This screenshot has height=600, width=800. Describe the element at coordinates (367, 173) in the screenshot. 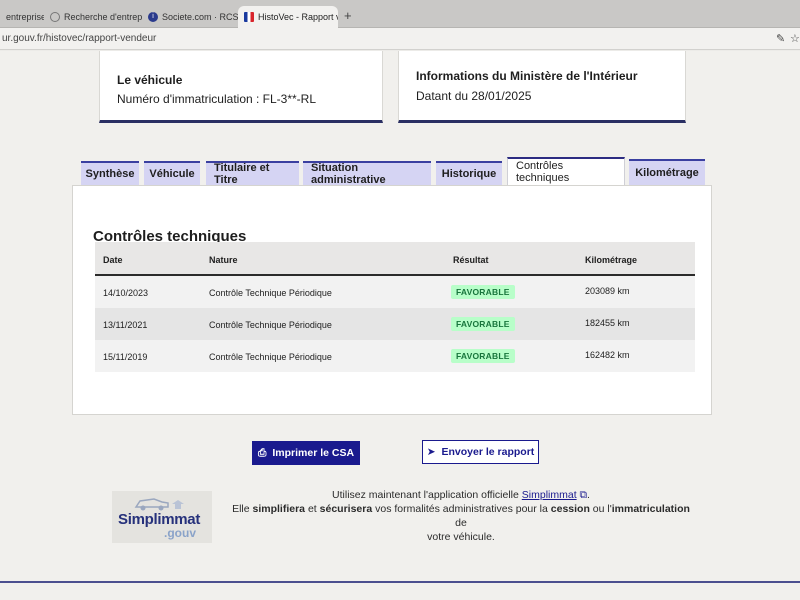

I see `tab-situation-administrative: Situation administrative` at that location.